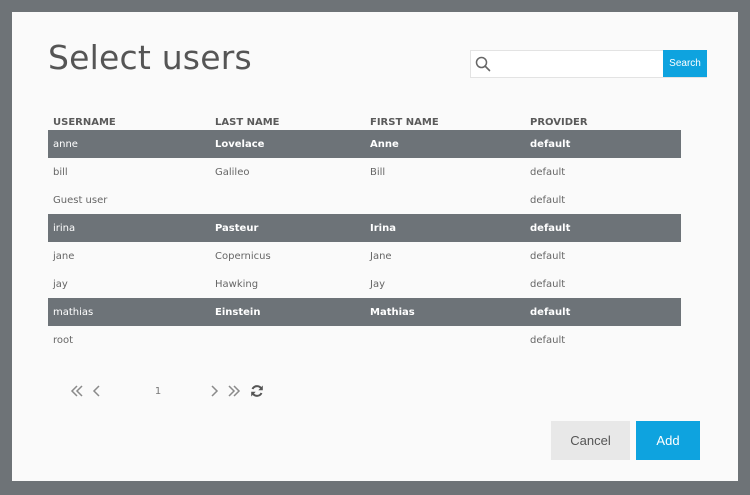 This screenshot has width=750, height=495. What do you see at coordinates (287, 122) in the screenshot?
I see `column-header-last-name: LAST NAME` at bounding box center [287, 122].